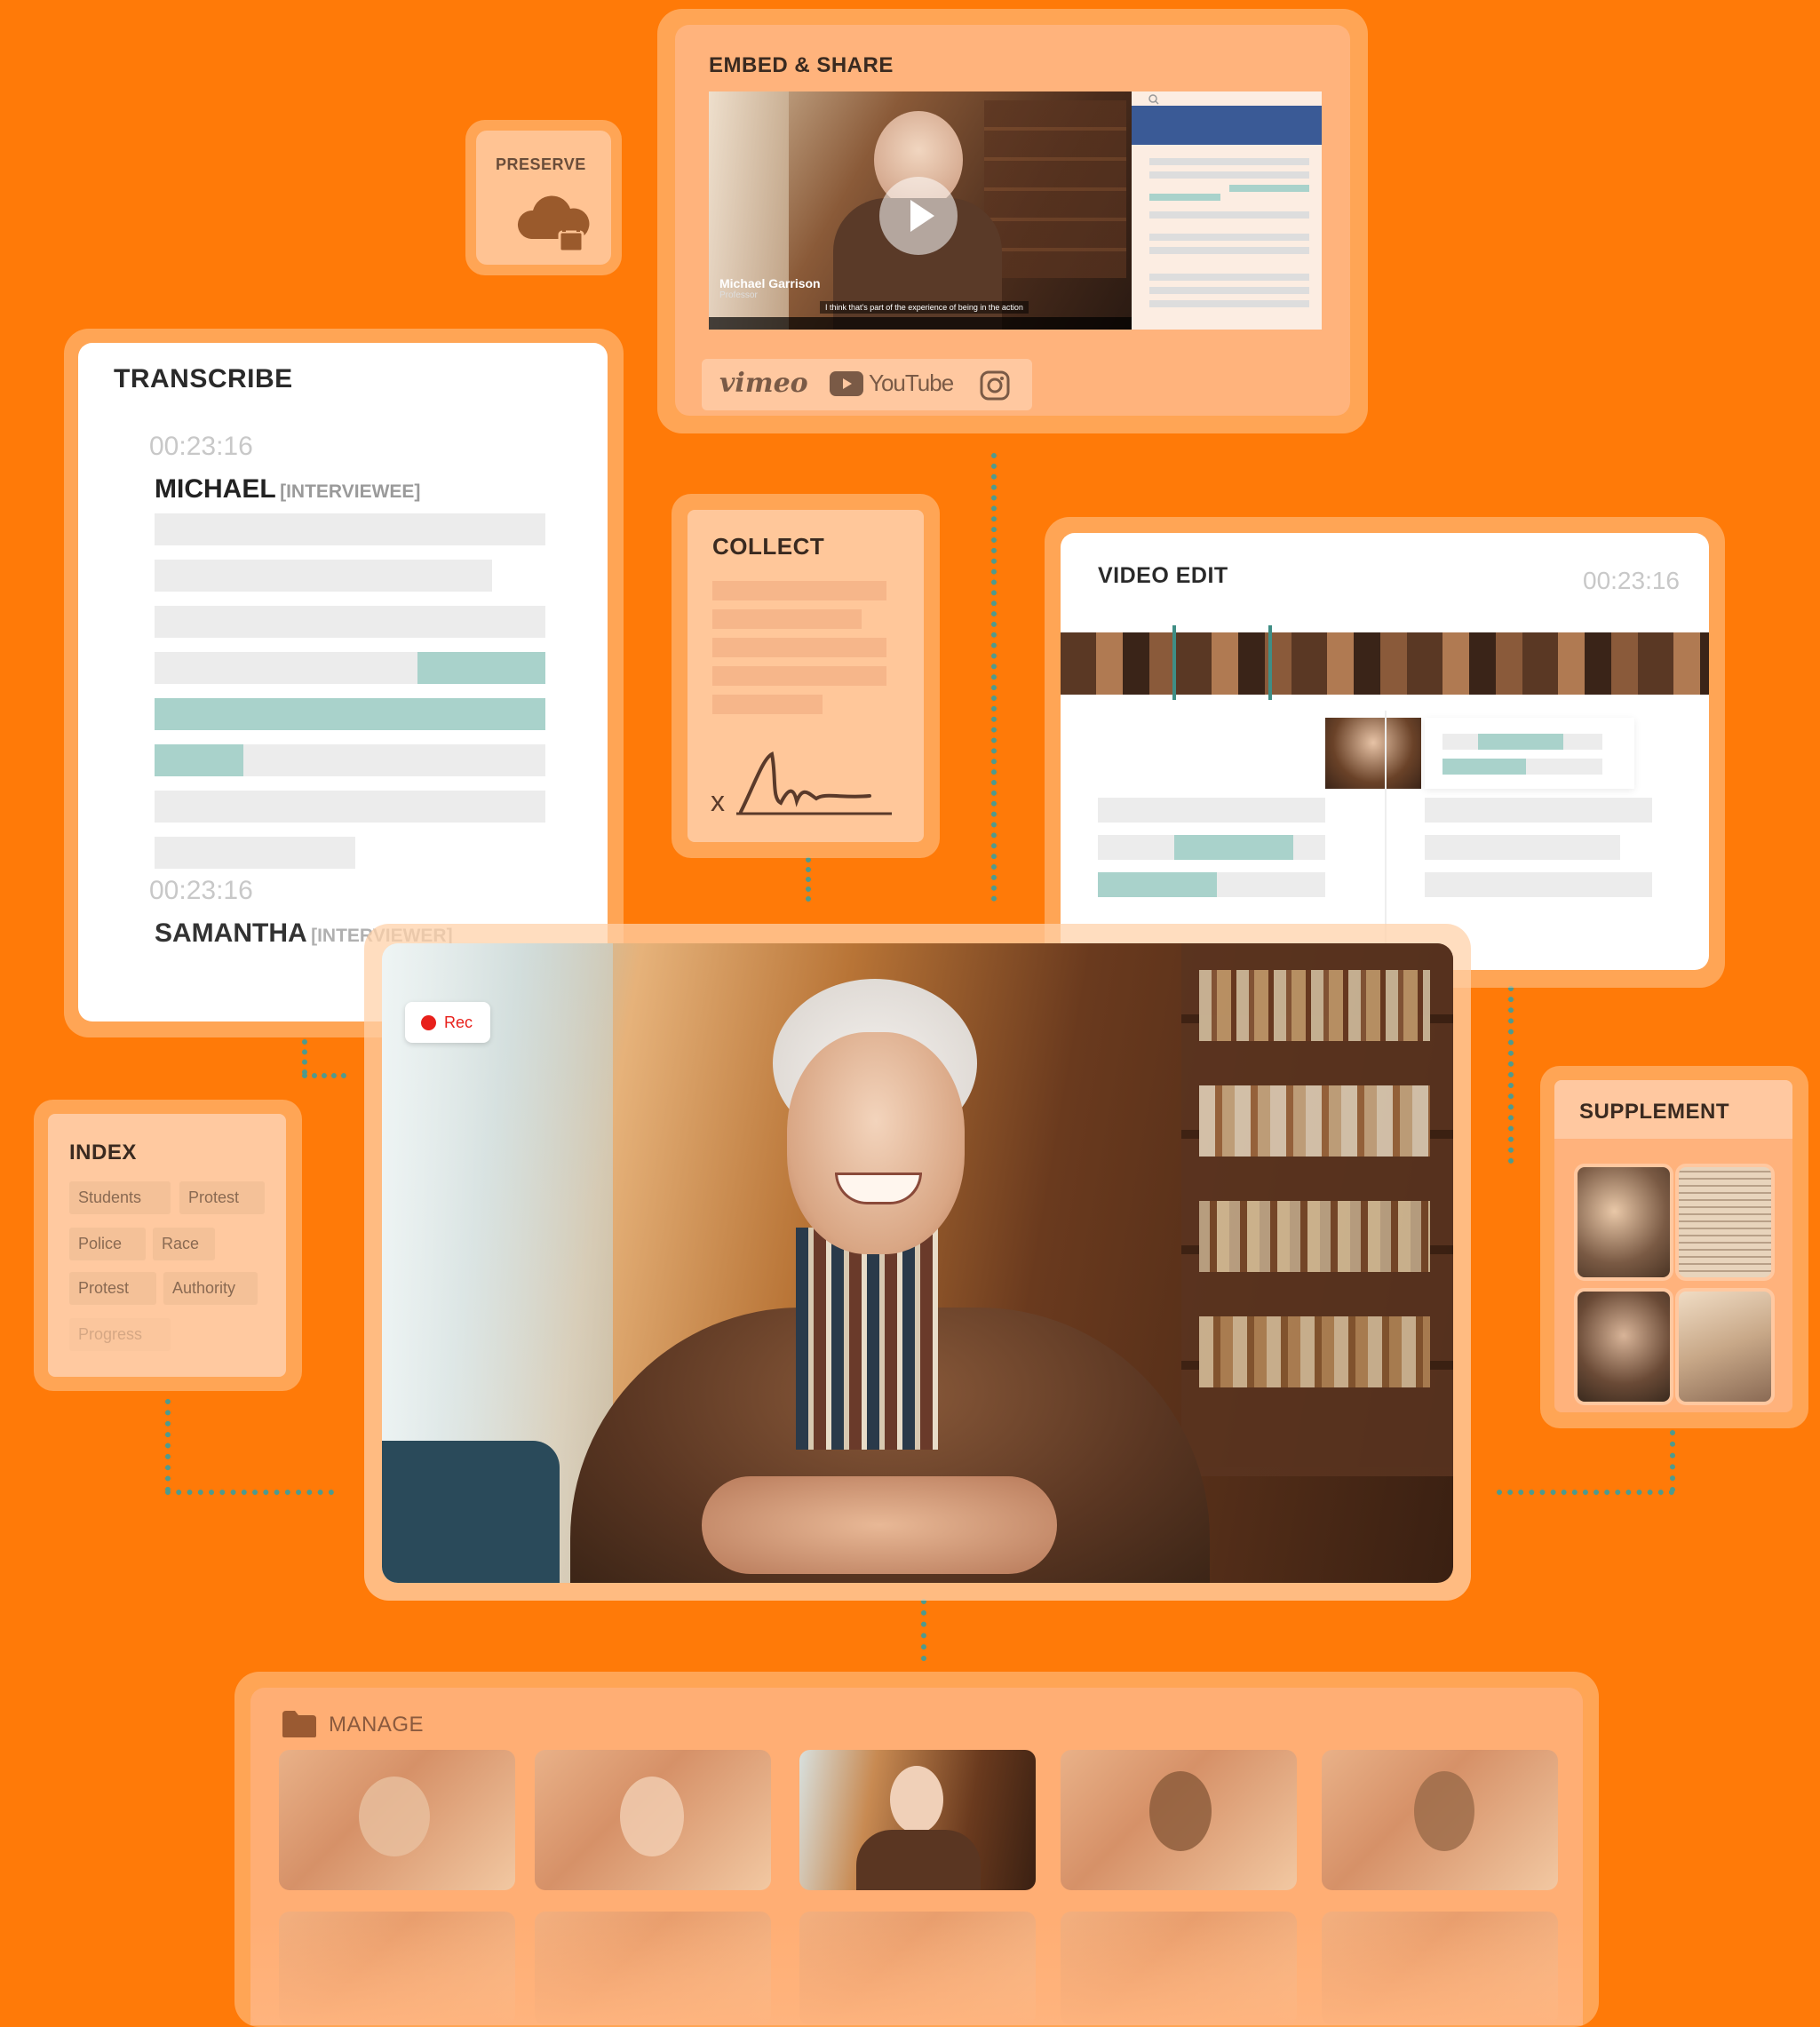 The width and height of the screenshot is (1820, 2027). What do you see at coordinates (1227, 210) in the screenshot?
I see `embedded-transcript-panel` at bounding box center [1227, 210].